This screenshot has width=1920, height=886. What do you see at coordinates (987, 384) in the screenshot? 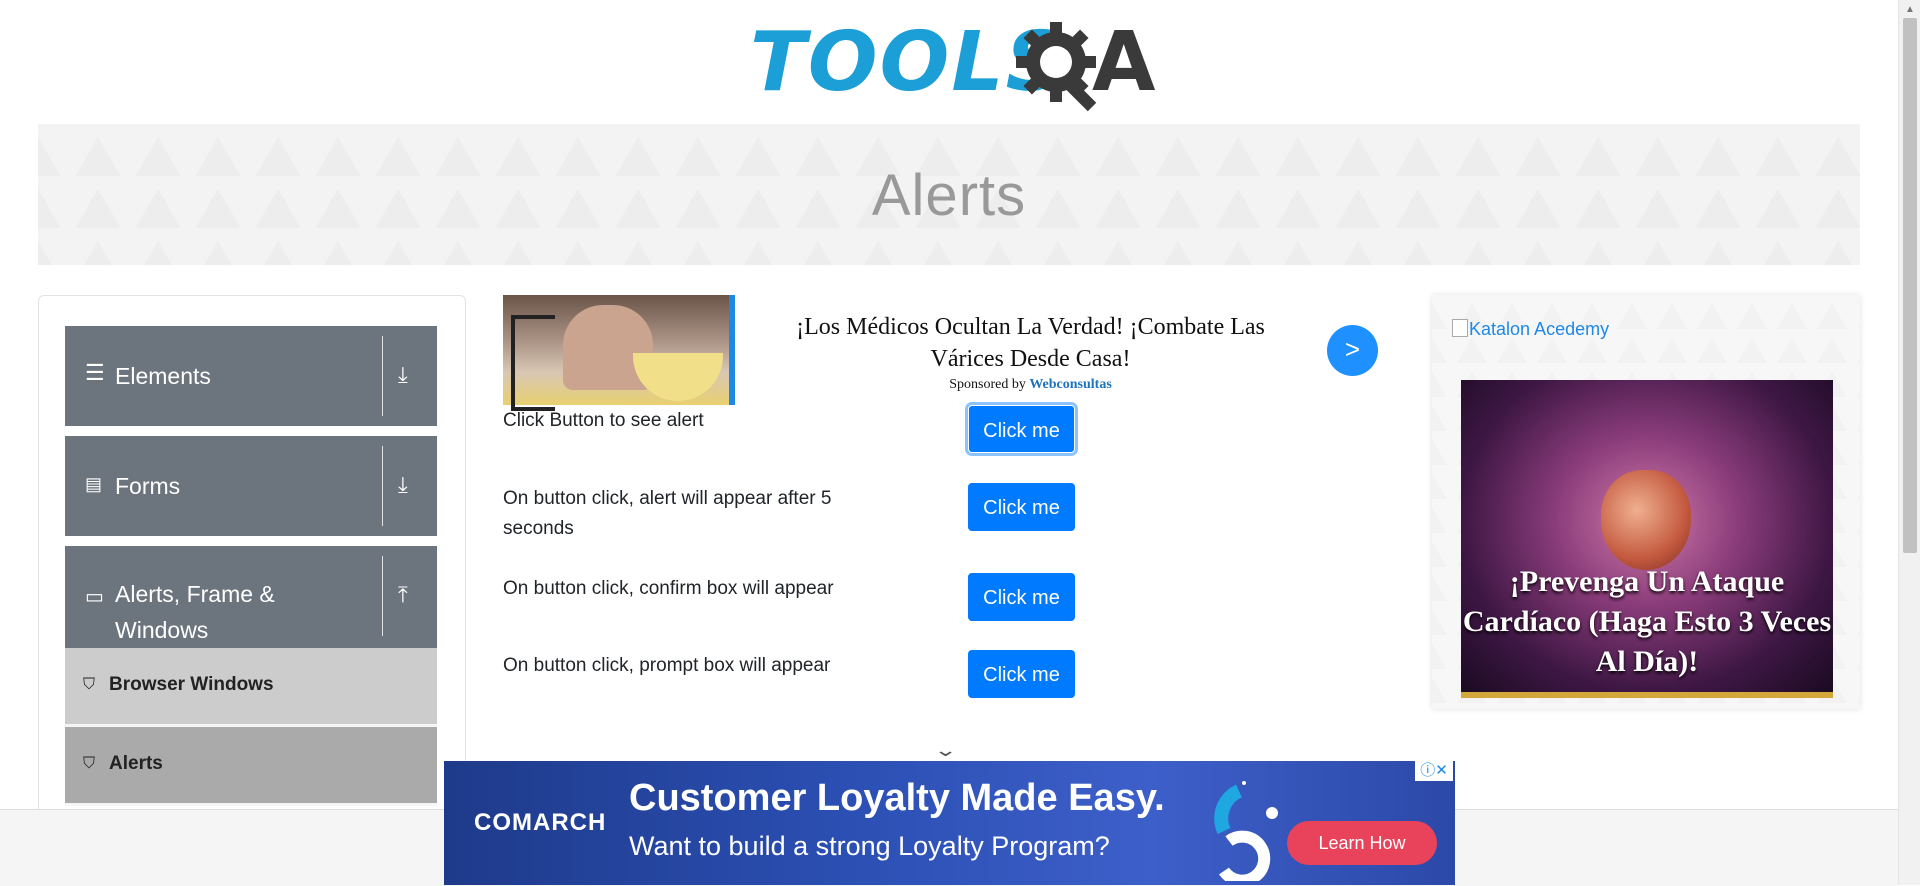
I see `sponsored-by-text: Sponsored by` at bounding box center [987, 384].